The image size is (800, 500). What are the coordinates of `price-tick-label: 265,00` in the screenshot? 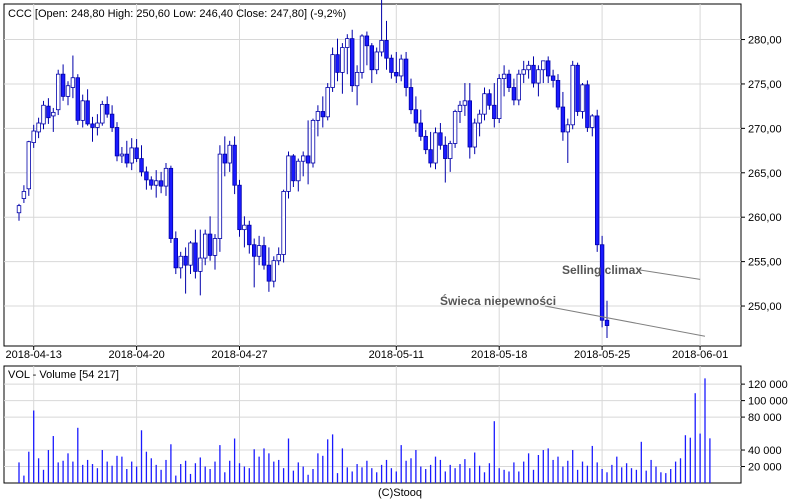 It's located at (765, 174).